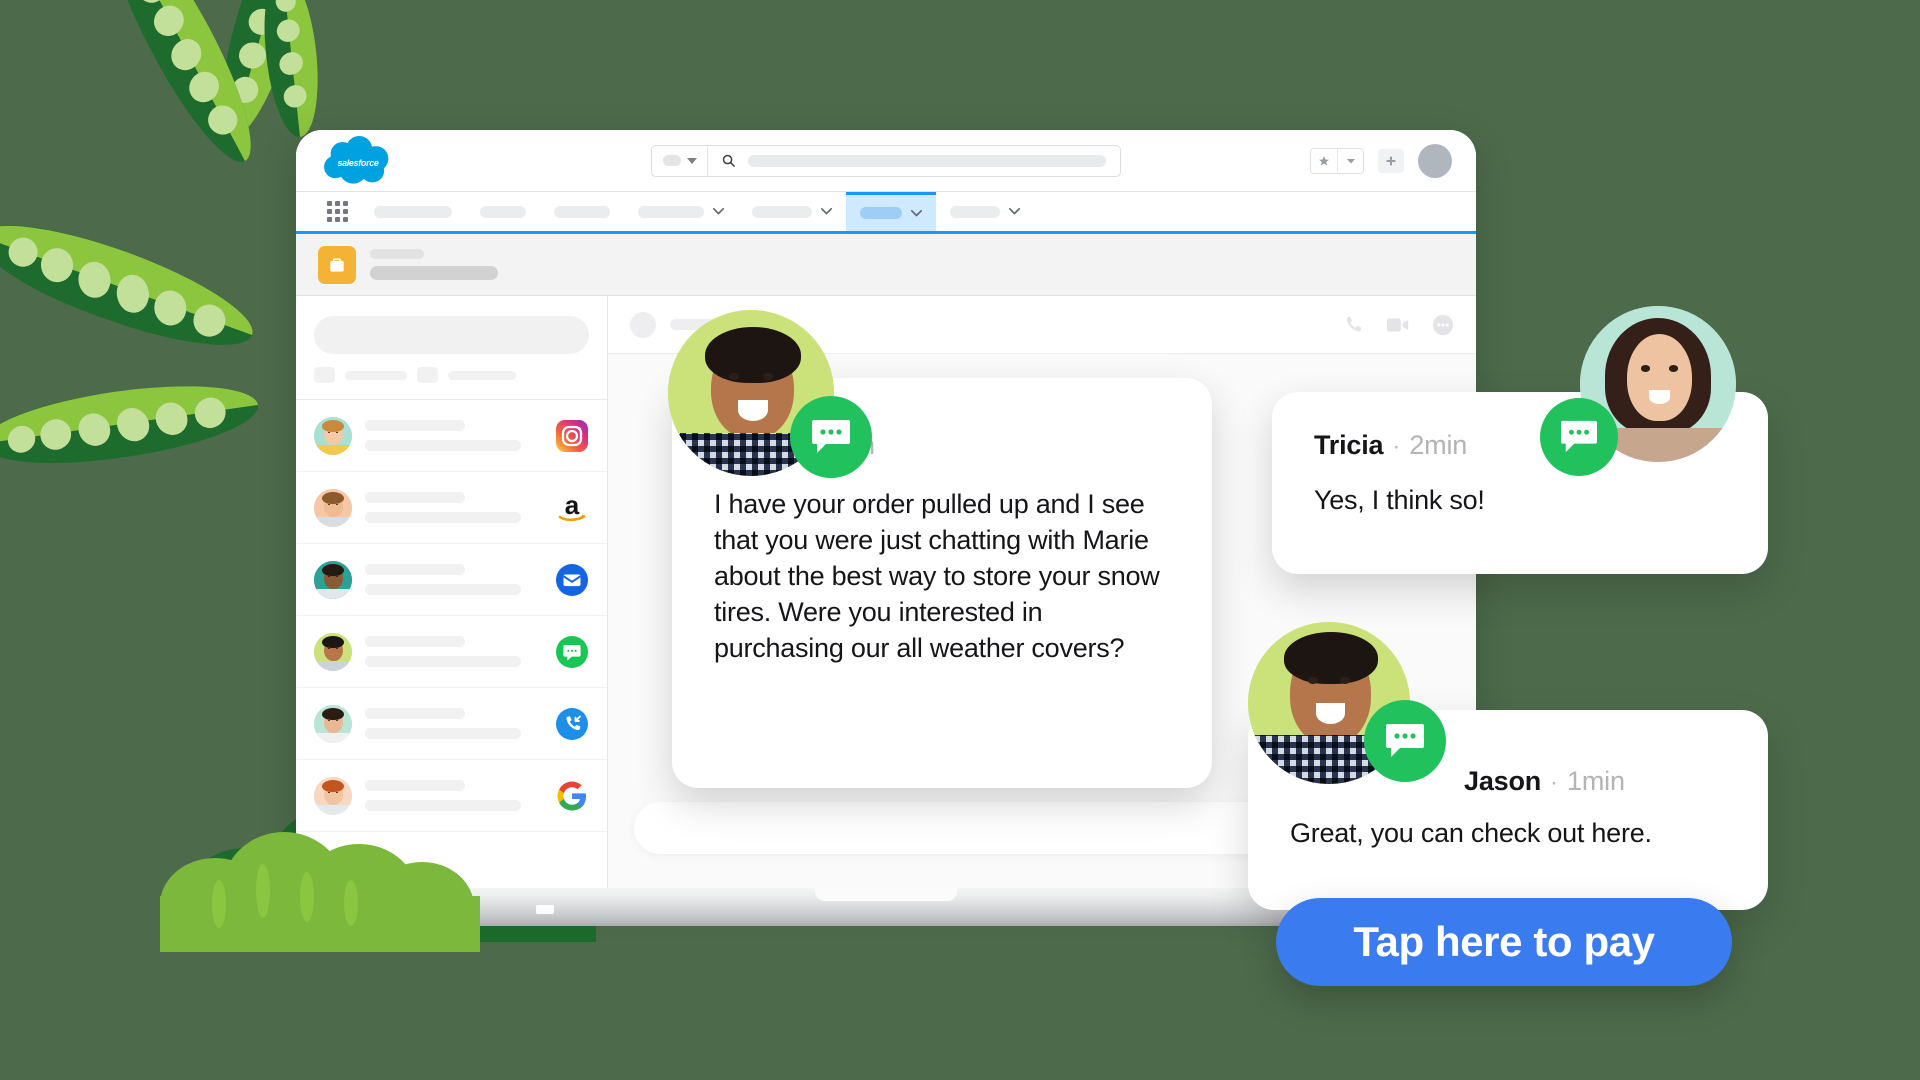  Describe the element at coordinates (572, 724) in the screenshot. I see `callback-icon` at that location.